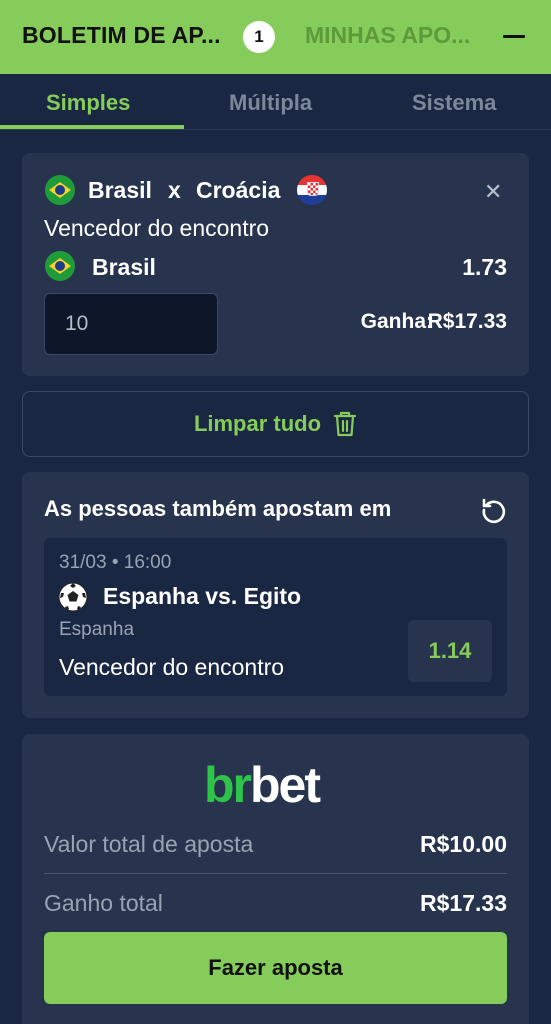  Describe the element at coordinates (312, 190) in the screenshot. I see `croatia-flag-icon` at that location.